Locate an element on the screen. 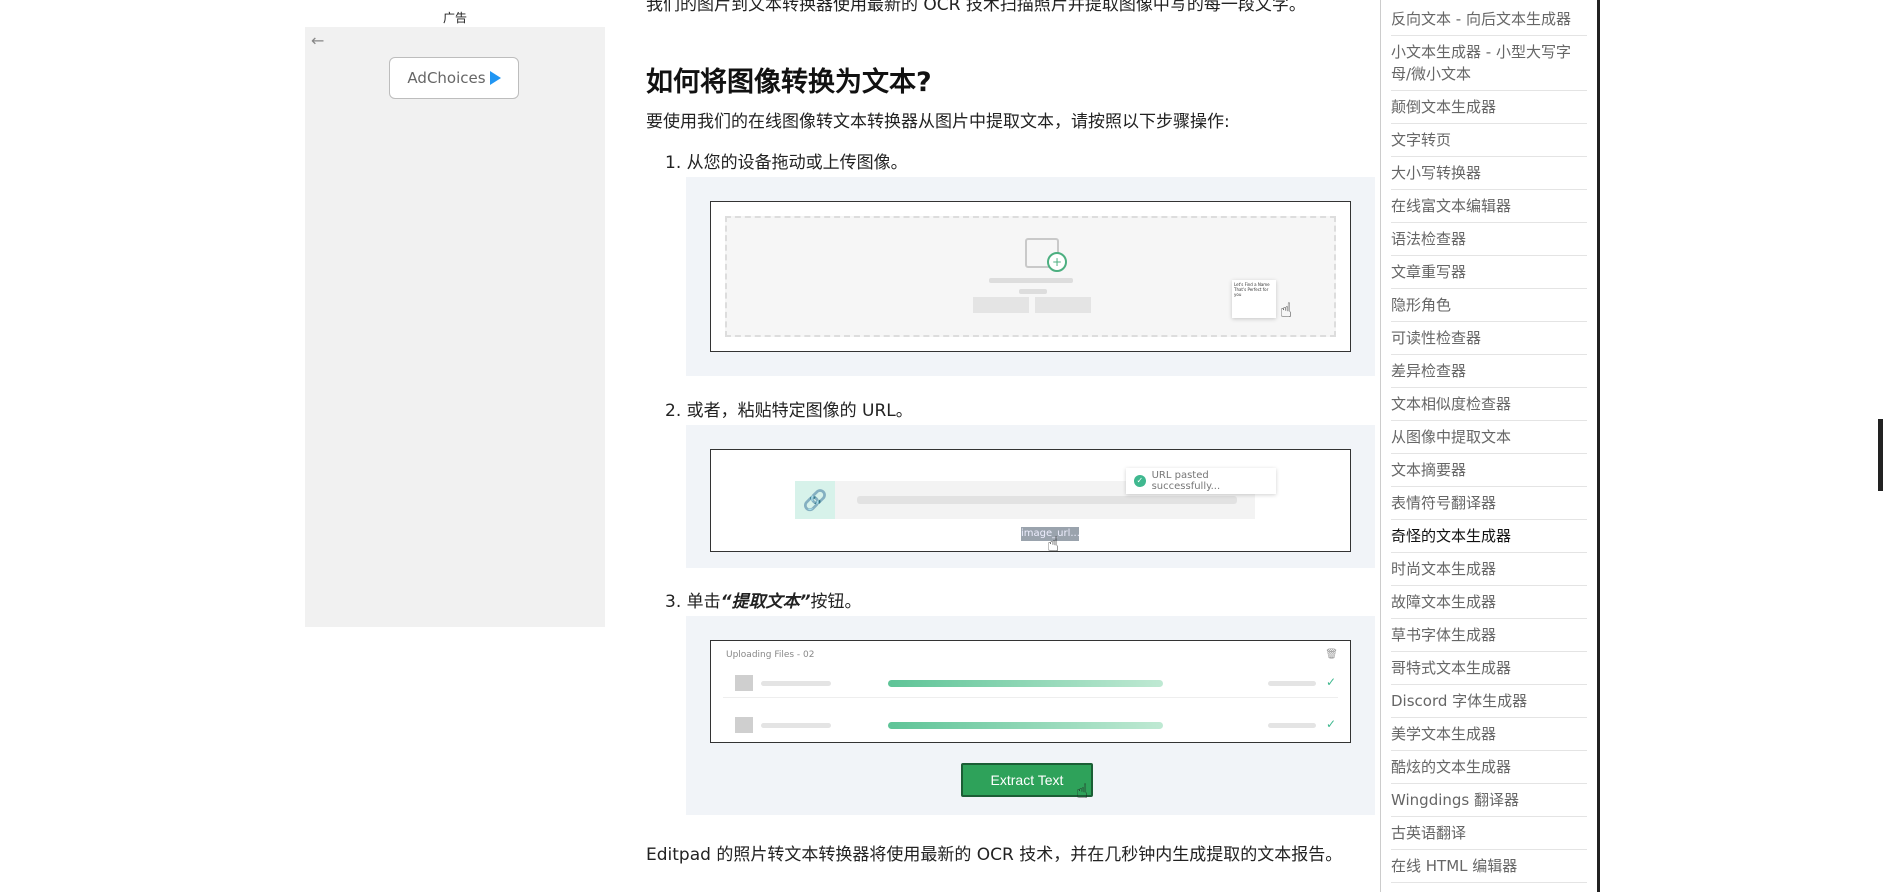 The width and height of the screenshot is (1883, 892). step-text: 从您的设备拖动或上传图像。 is located at coordinates (797, 163).